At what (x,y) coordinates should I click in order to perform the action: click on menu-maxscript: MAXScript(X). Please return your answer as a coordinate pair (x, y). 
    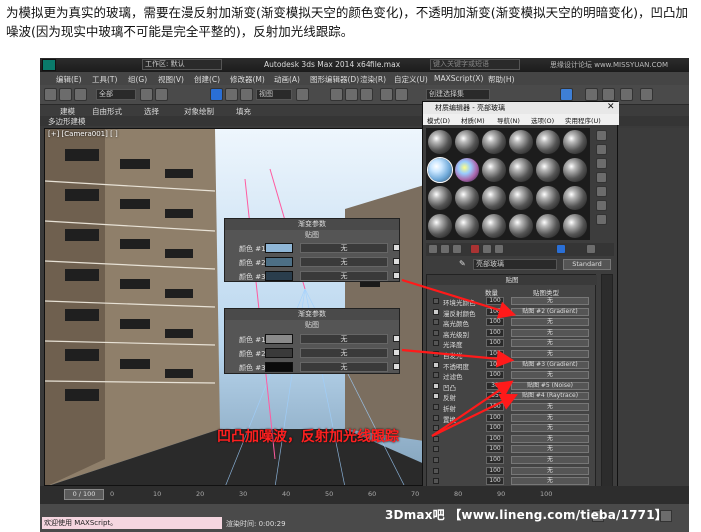
    Looking at the image, I should click on (458, 78).